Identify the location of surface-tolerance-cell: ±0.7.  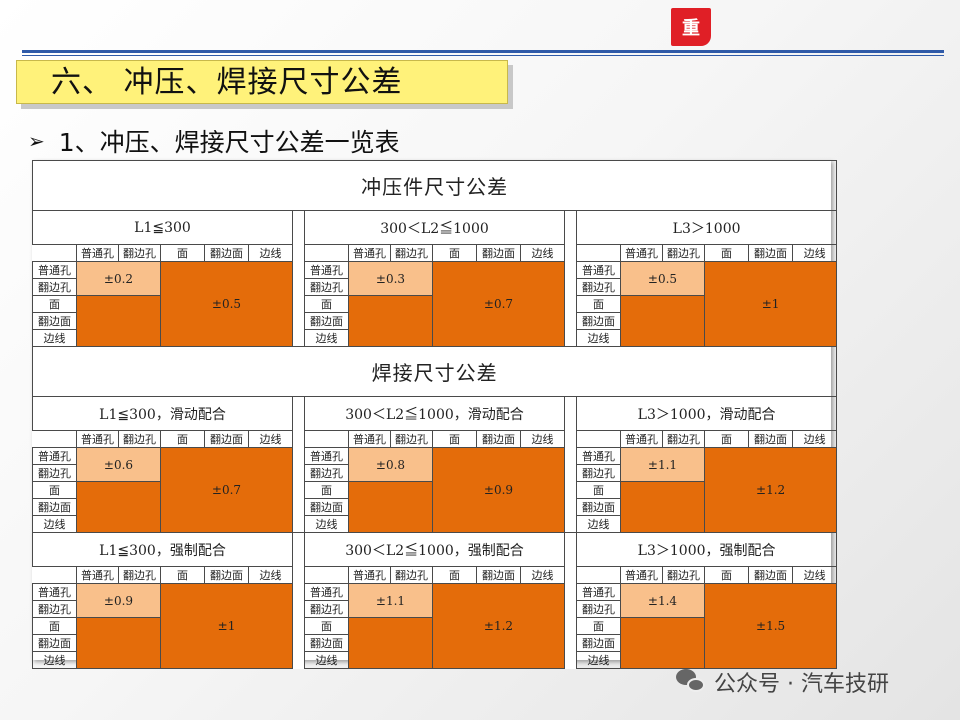
(498, 304).